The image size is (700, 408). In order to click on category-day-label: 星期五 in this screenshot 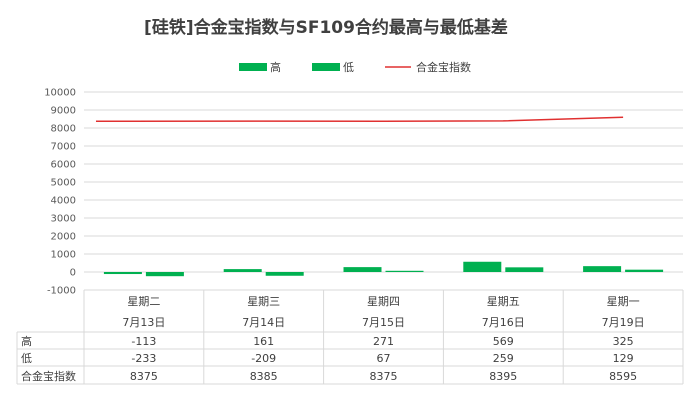, I will do `click(503, 301)`.